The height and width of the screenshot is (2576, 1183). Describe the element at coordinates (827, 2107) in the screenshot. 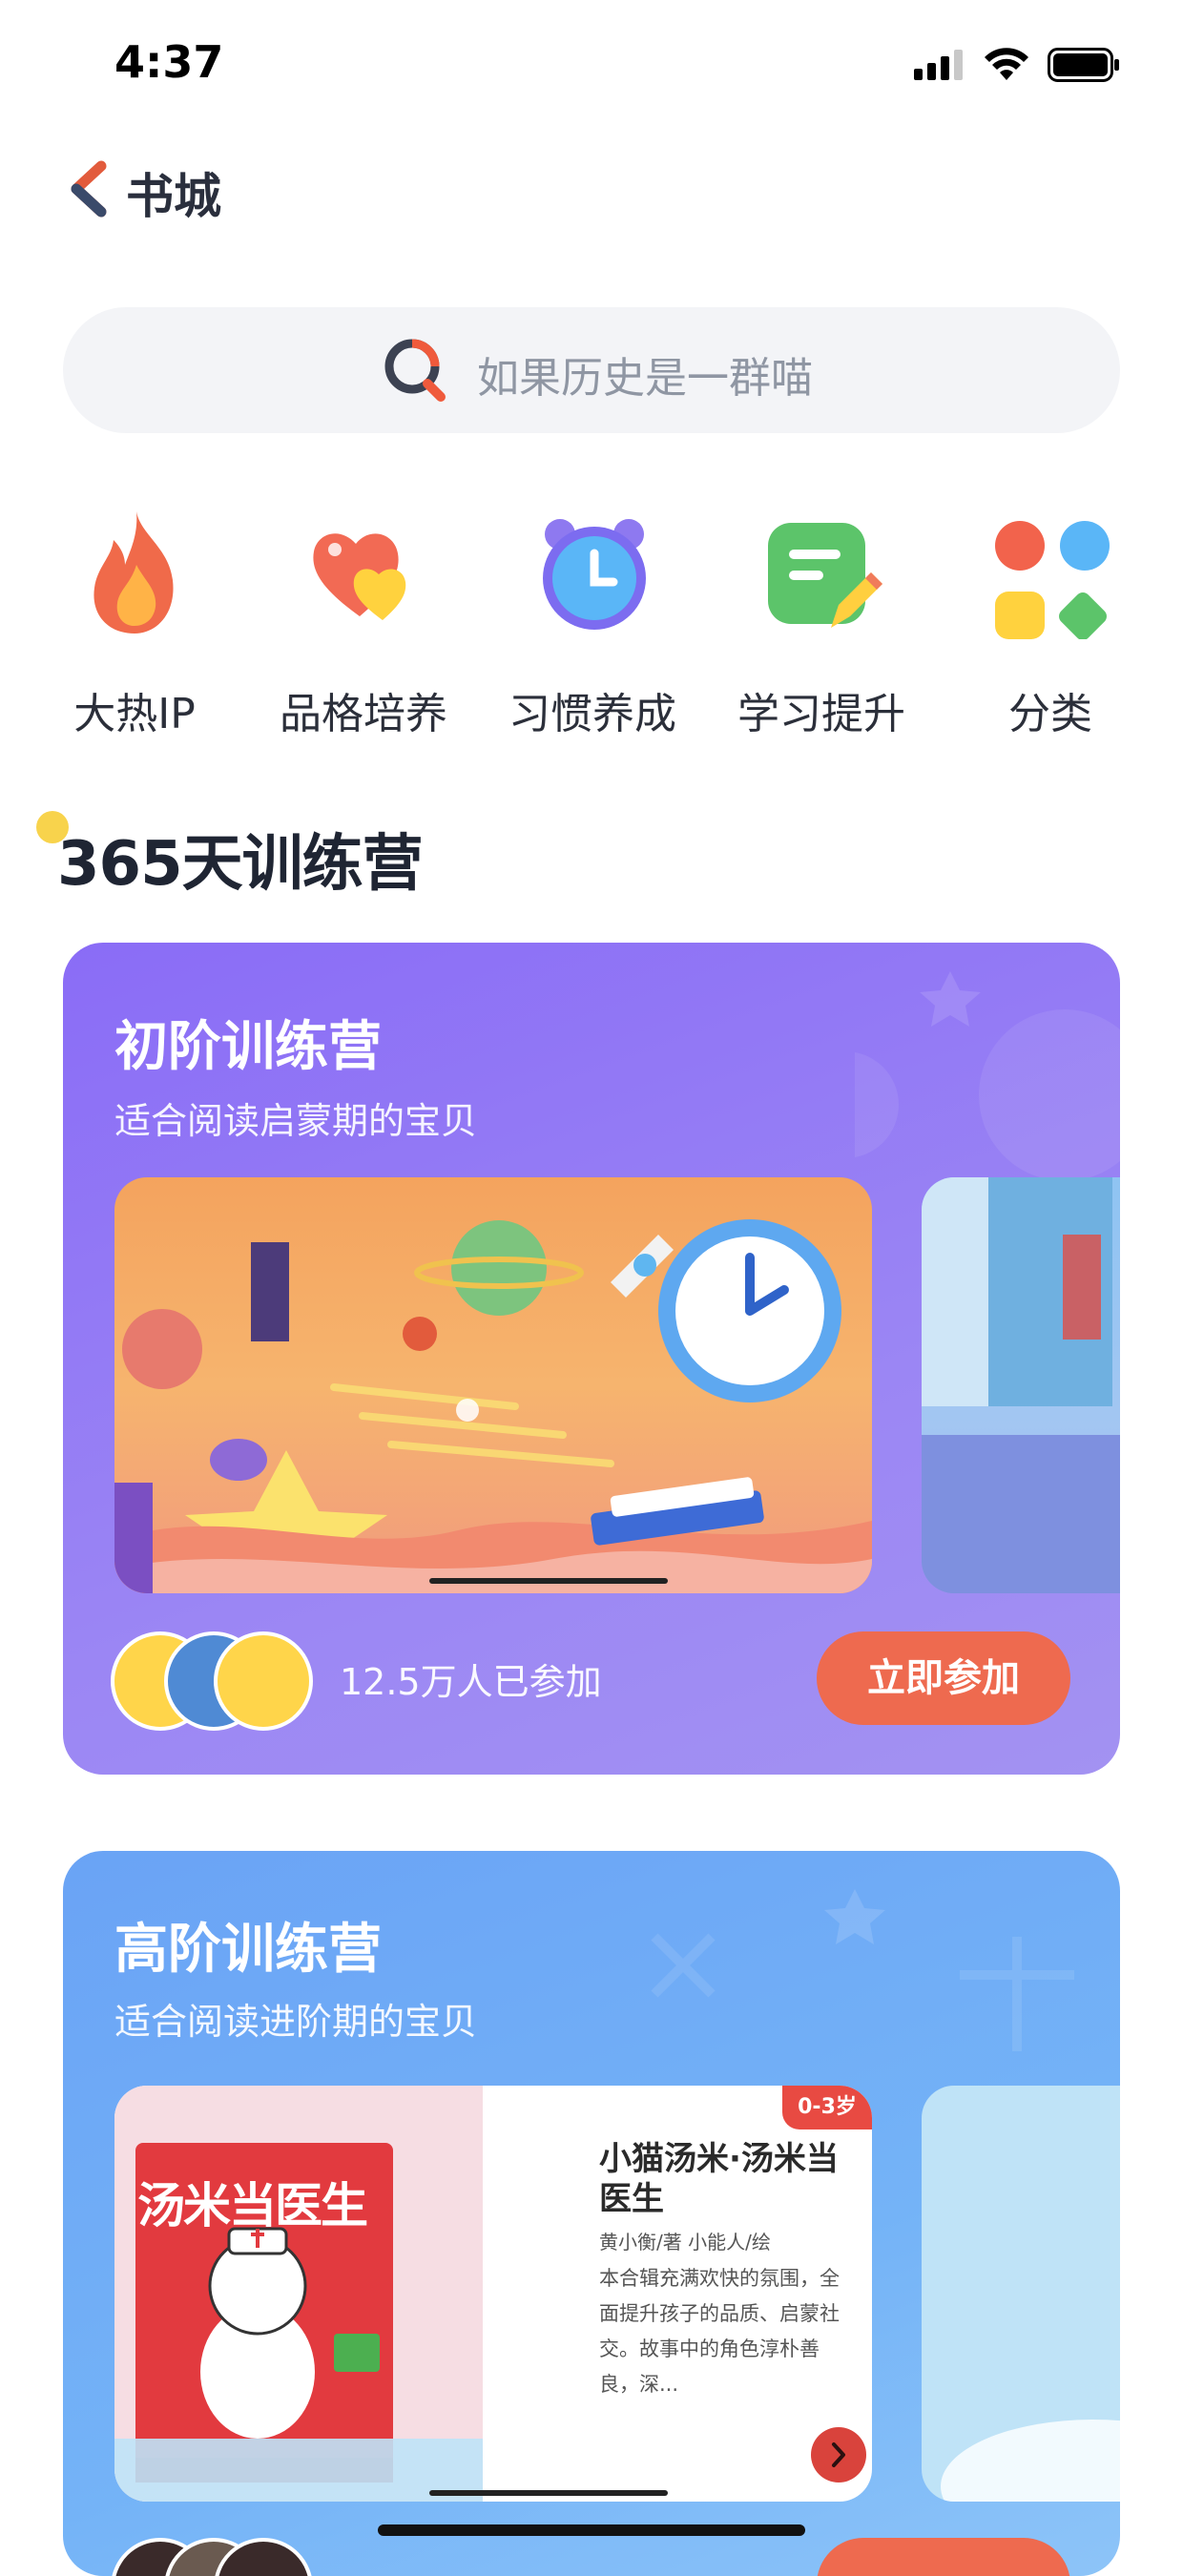

I see `age-badge: 0-3岁` at that location.